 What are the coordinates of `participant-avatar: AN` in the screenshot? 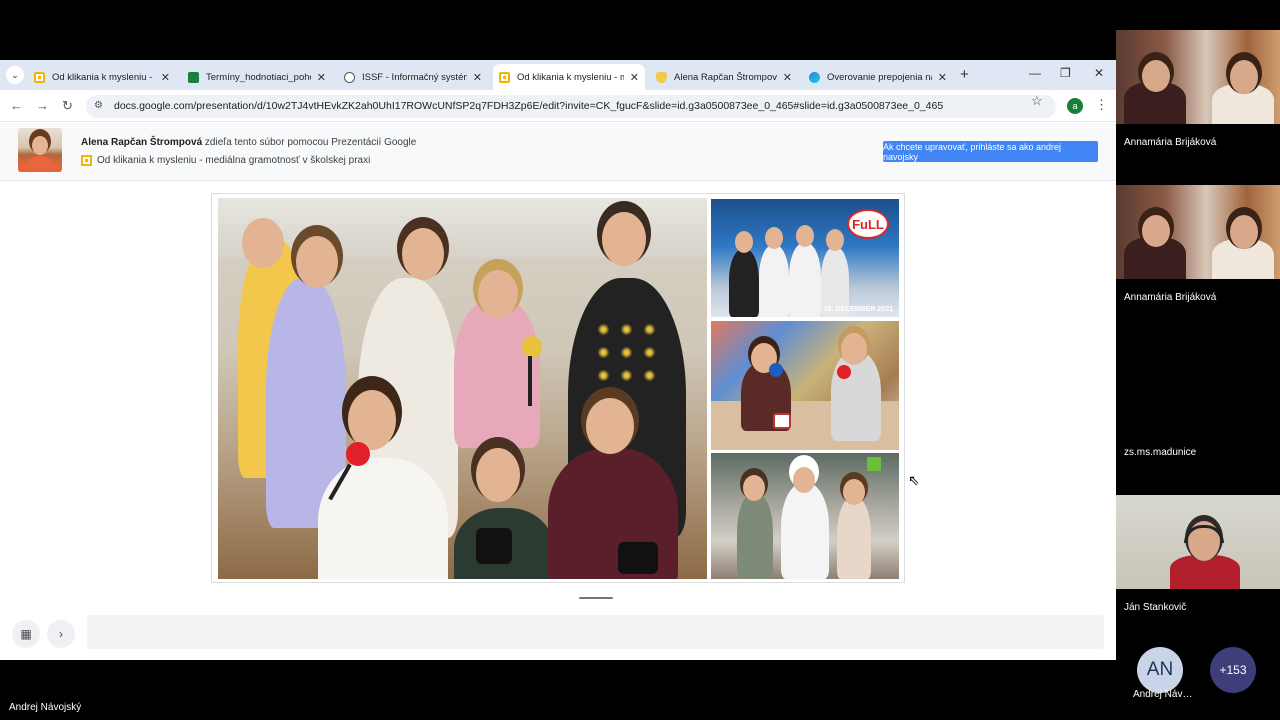 It's located at (1160, 670).